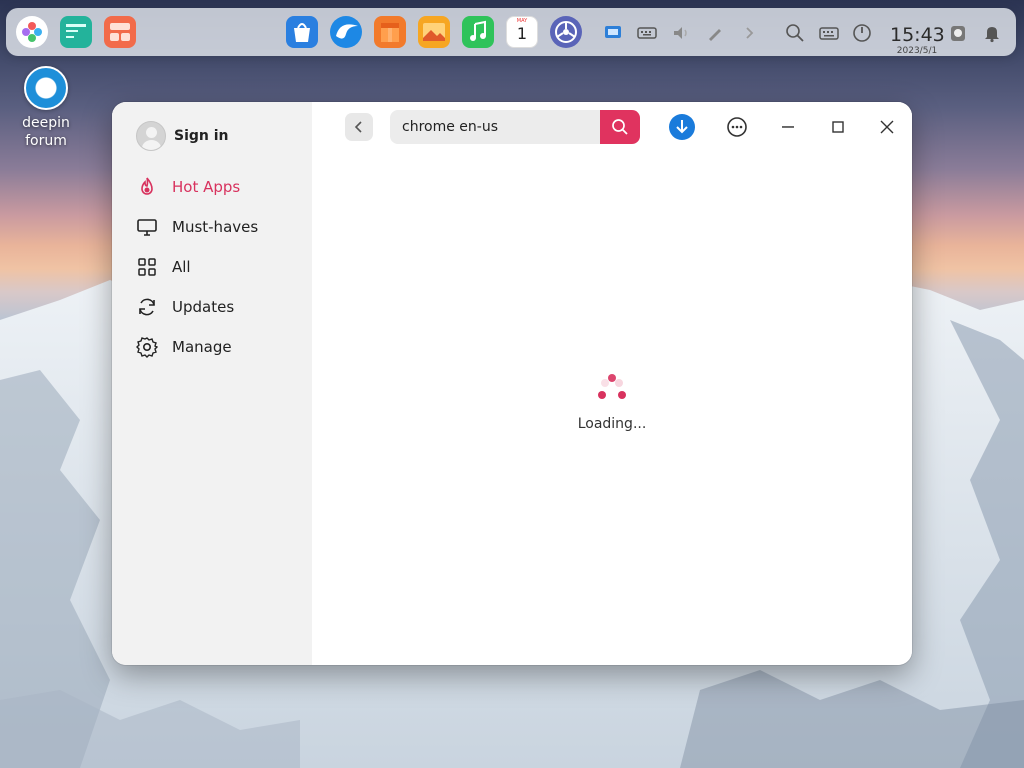  What do you see at coordinates (32, 32) in the screenshot?
I see `launcher-icon` at bounding box center [32, 32].